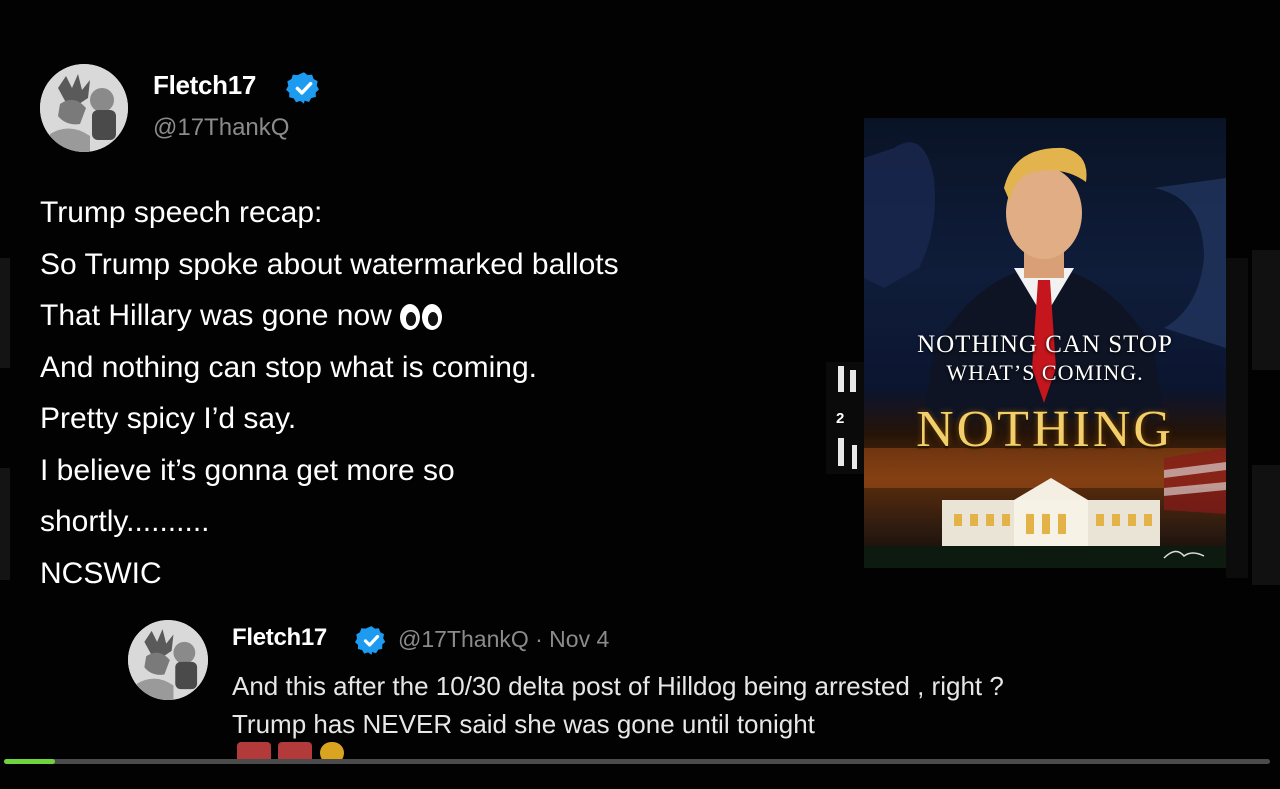 Image resolution: width=1280 pixels, height=789 pixels. Describe the element at coordinates (1045, 429) in the screenshot. I see `poster-title: Nothing` at that location.